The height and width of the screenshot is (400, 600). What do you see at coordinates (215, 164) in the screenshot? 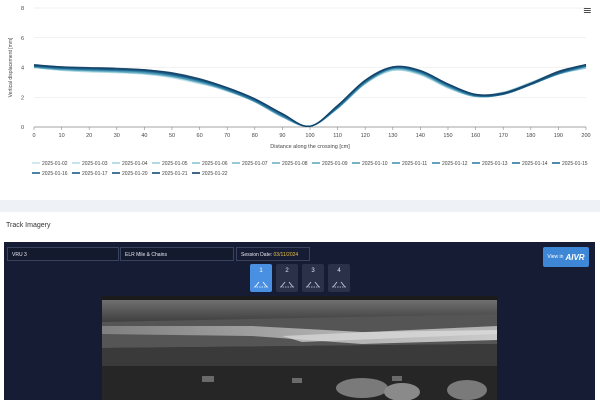
I see `legend-item: 2025-01-06` at bounding box center [215, 164].